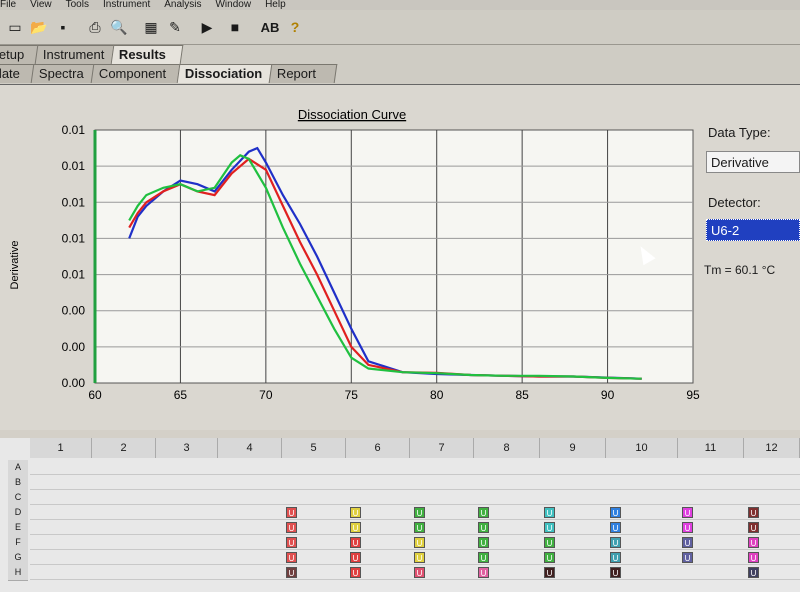 This screenshot has height=592, width=800. Describe the element at coordinates (151, 27) in the screenshot. I see `analyze-icon: ▦` at that location.